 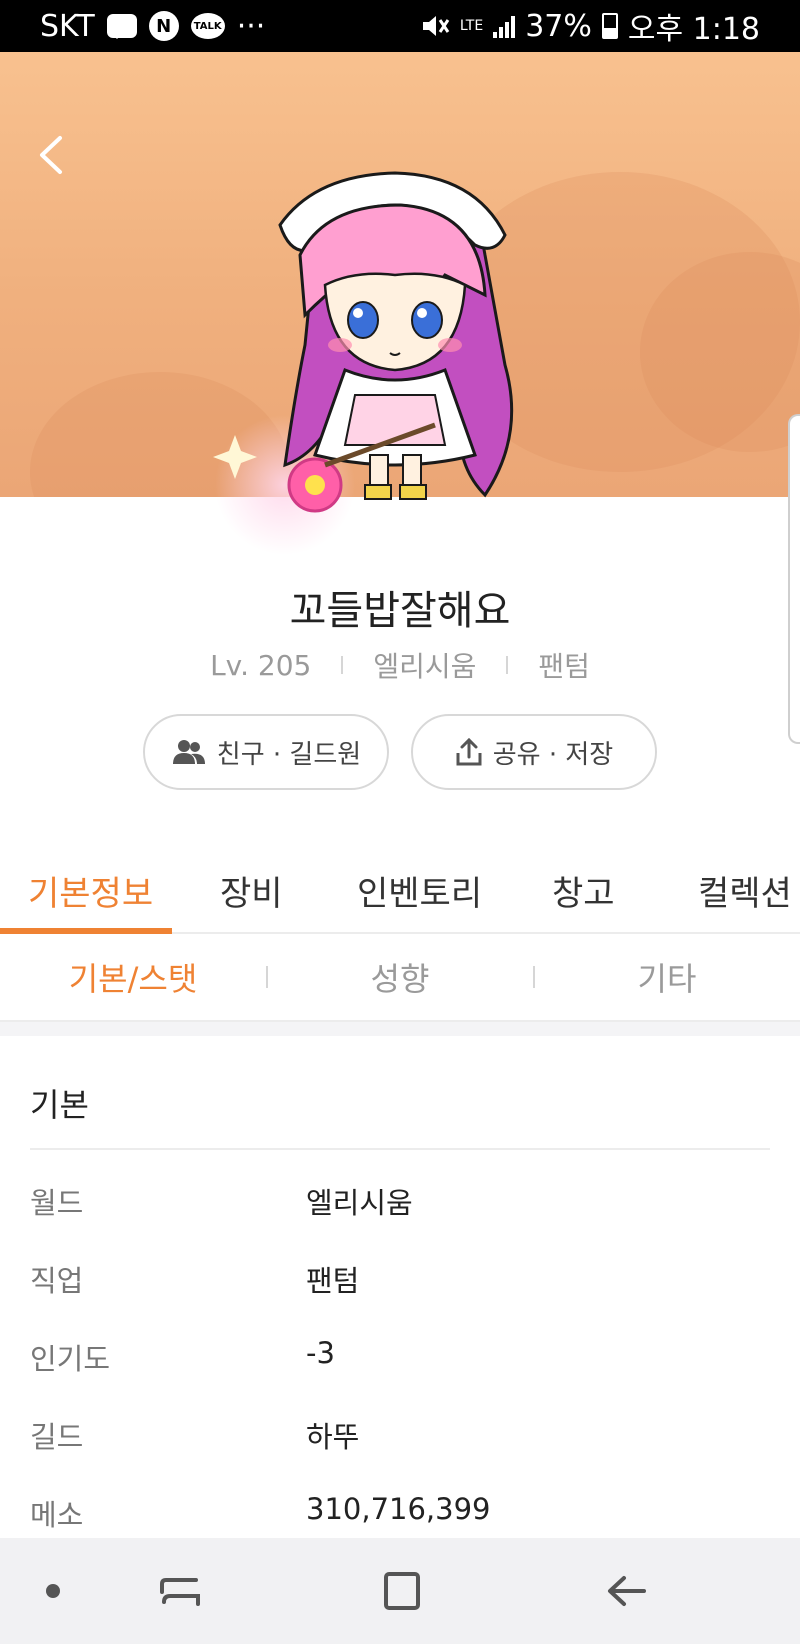 What do you see at coordinates (419, 890) in the screenshot?
I see `tab-inventory: 인벤토리` at bounding box center [419, 890].